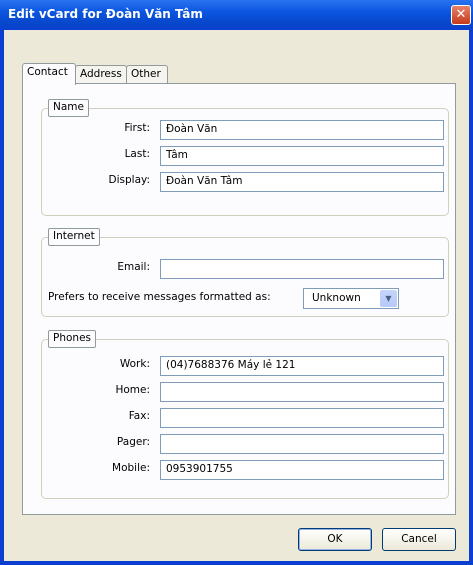 The width and height of the screenshot is (473, 565). I want to click on format-selected-value: Unknown, so click(336, 298).